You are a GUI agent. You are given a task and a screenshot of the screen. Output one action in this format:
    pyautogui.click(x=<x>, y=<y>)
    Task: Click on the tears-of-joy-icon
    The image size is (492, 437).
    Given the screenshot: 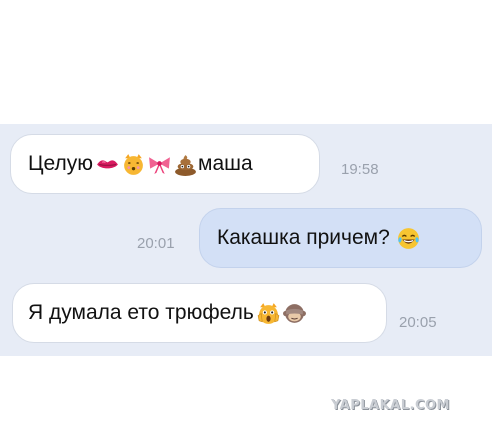 What is the action you would take?
    pyautogui.click(x=408, y=238)
    